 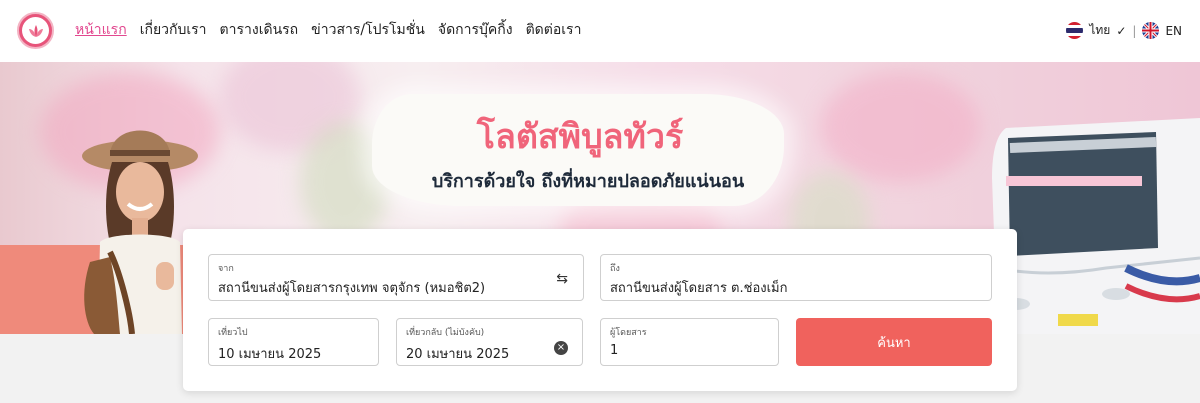 I want to click on check-icon: ✓, so click(x=1121, y=30).